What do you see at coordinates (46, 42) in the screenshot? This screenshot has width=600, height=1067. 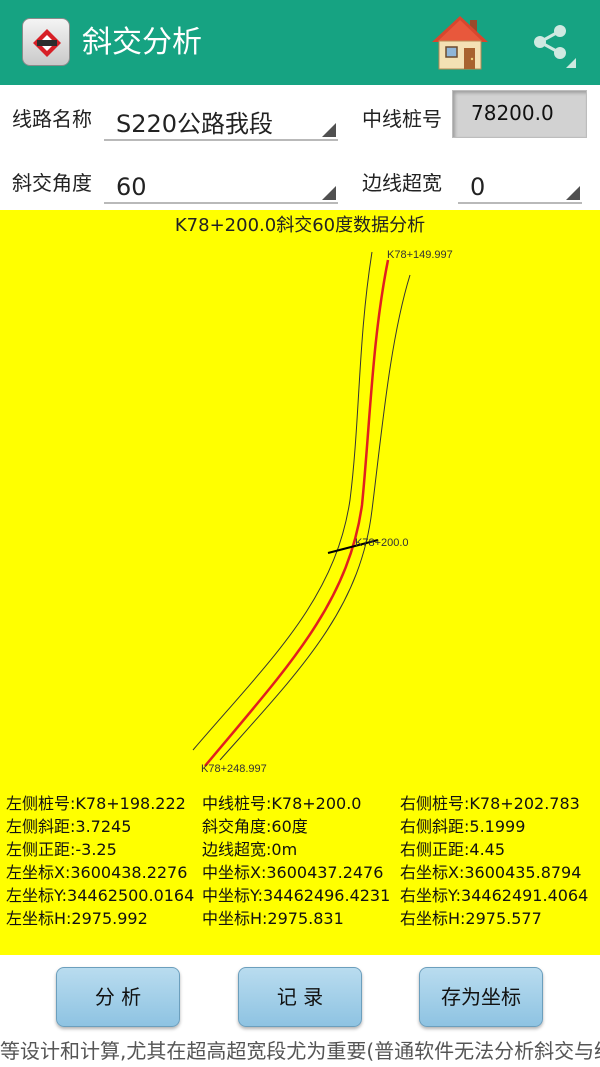 I see `app-logo-icon` at bounding box center [46, 42].